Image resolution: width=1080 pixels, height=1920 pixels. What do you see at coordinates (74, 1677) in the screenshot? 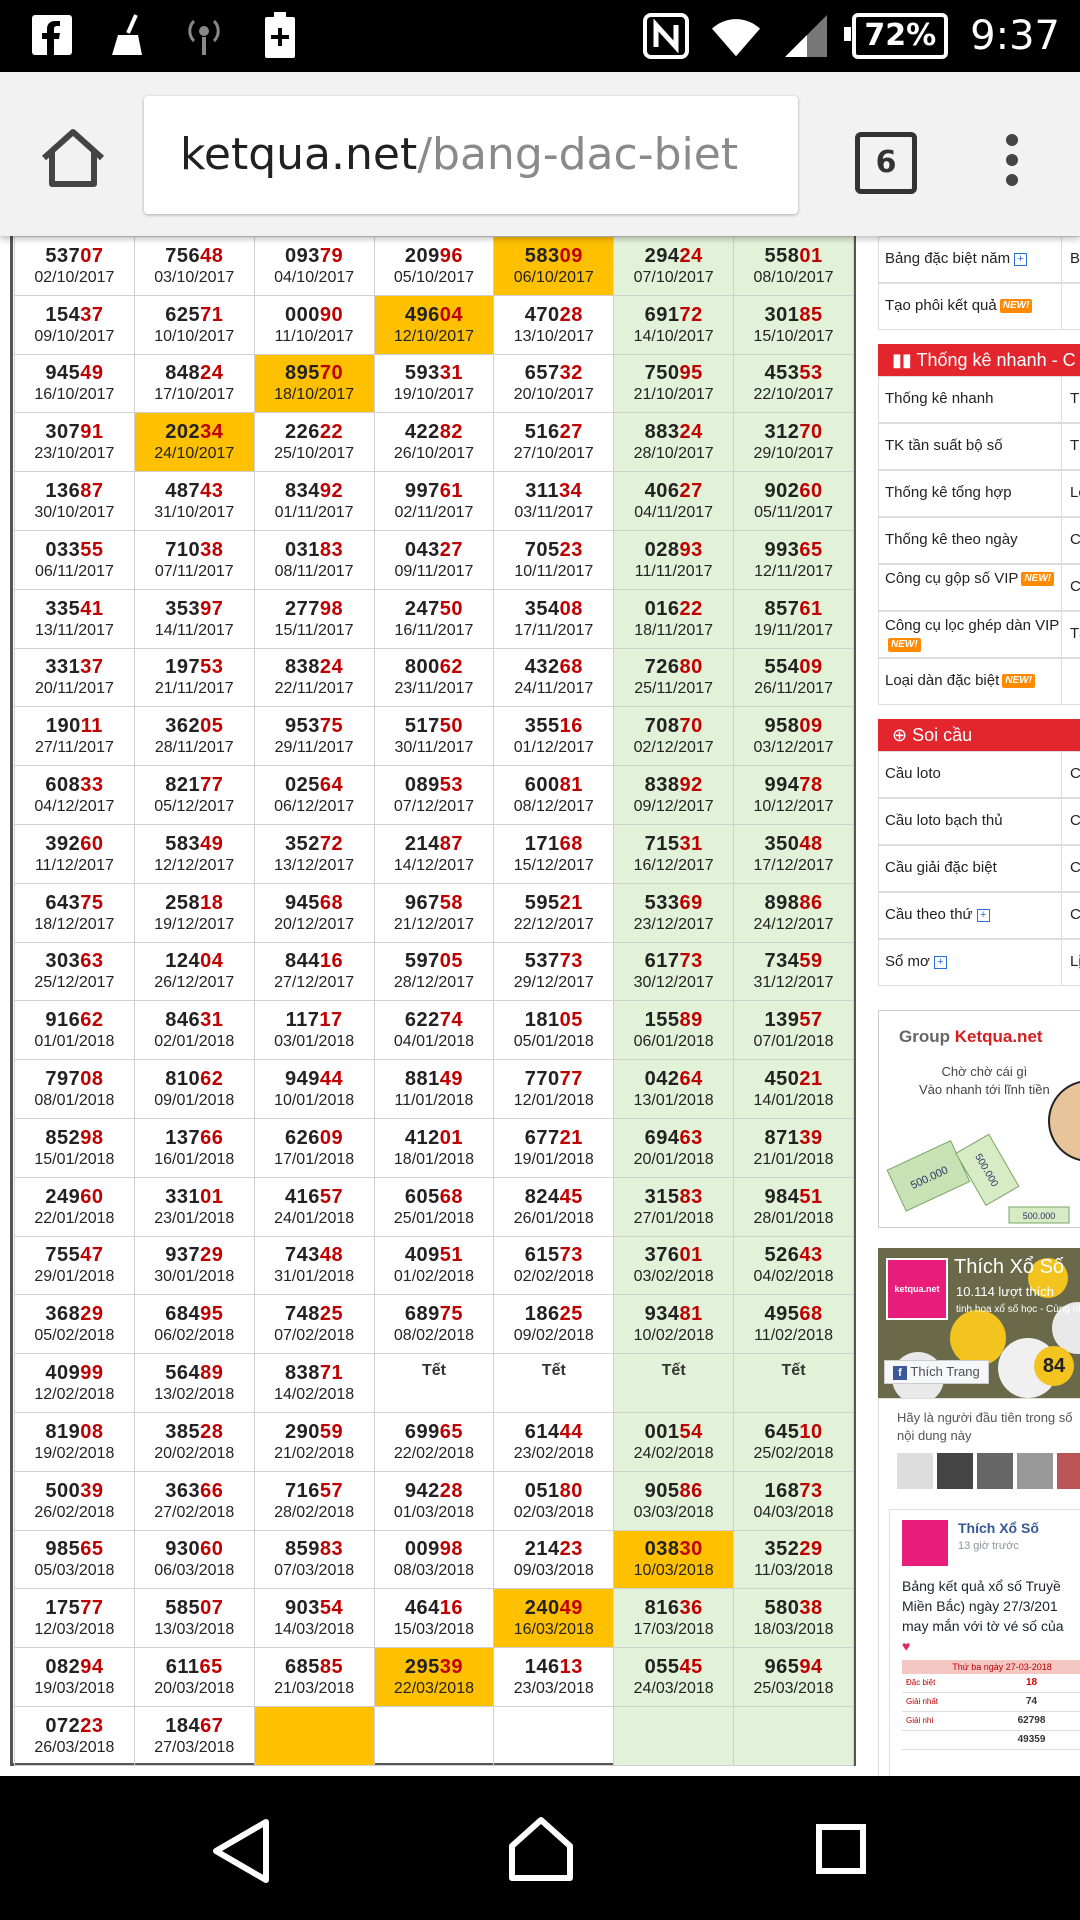
I see `result-cell: 08294 19/03/2018` at bounding box center [74, 1677].